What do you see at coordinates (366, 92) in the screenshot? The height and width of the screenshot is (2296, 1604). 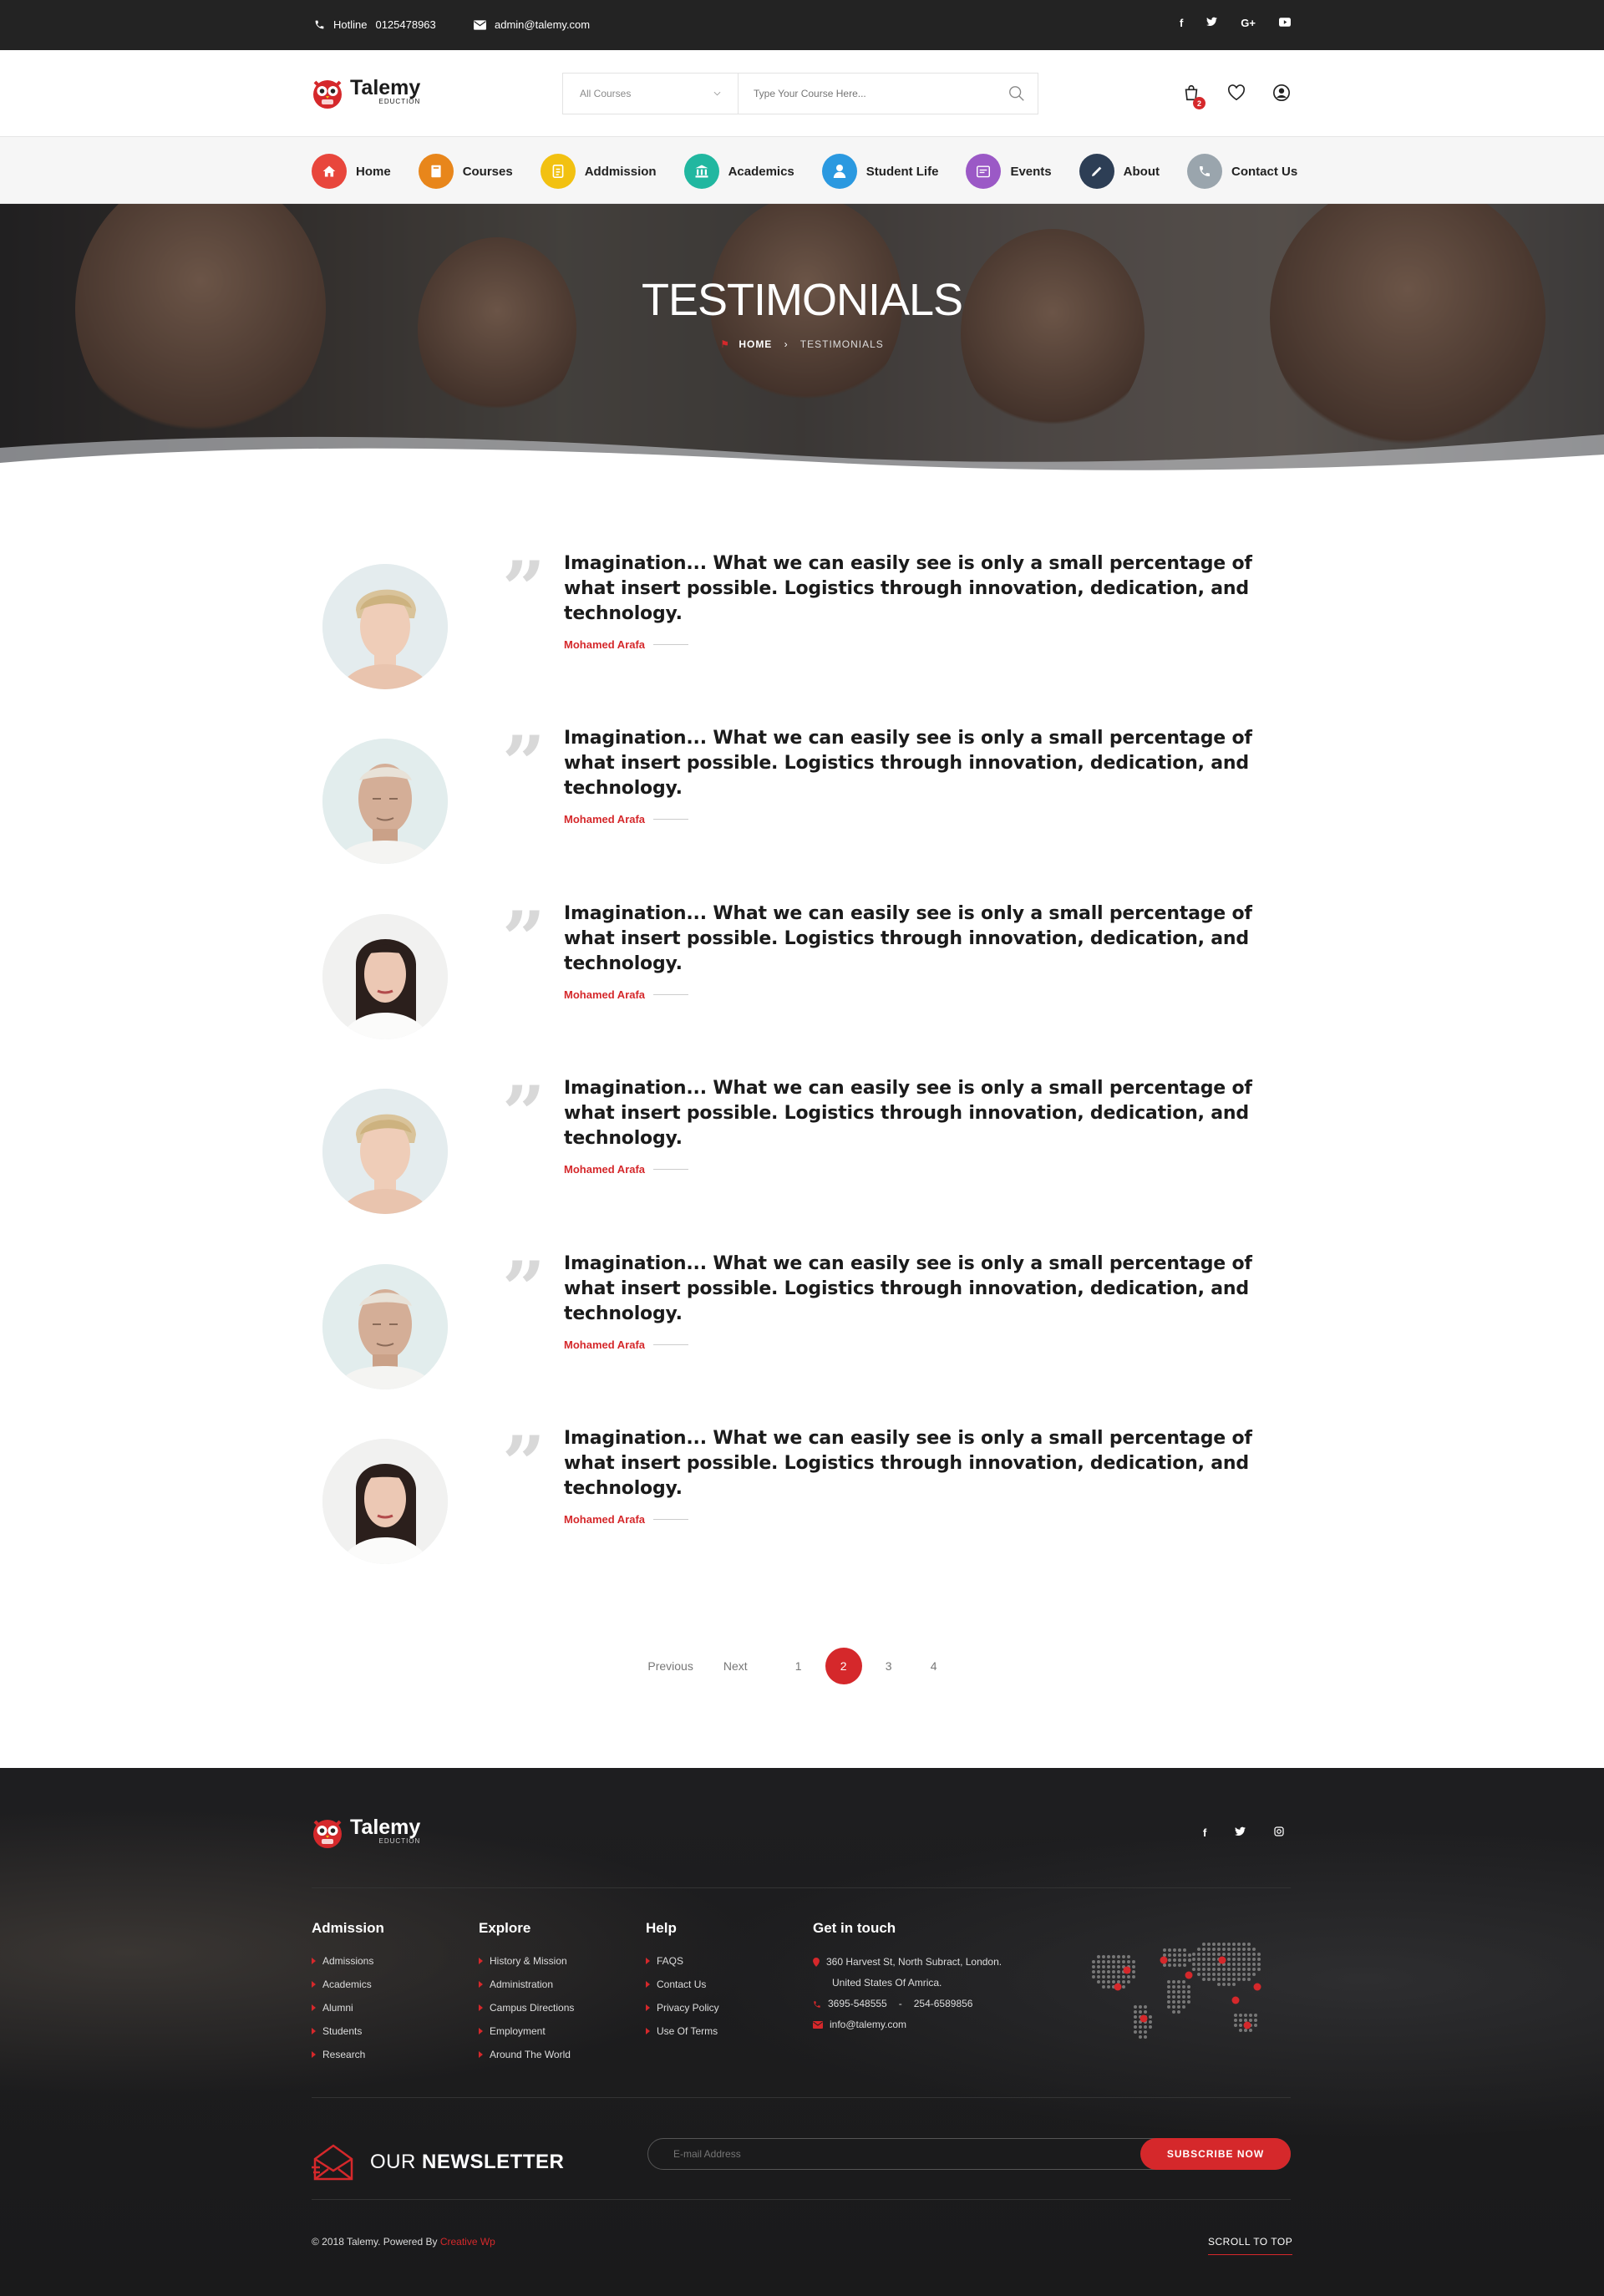 I see `logo: Talemy EDUCTION` at bounding box center [366, 92].